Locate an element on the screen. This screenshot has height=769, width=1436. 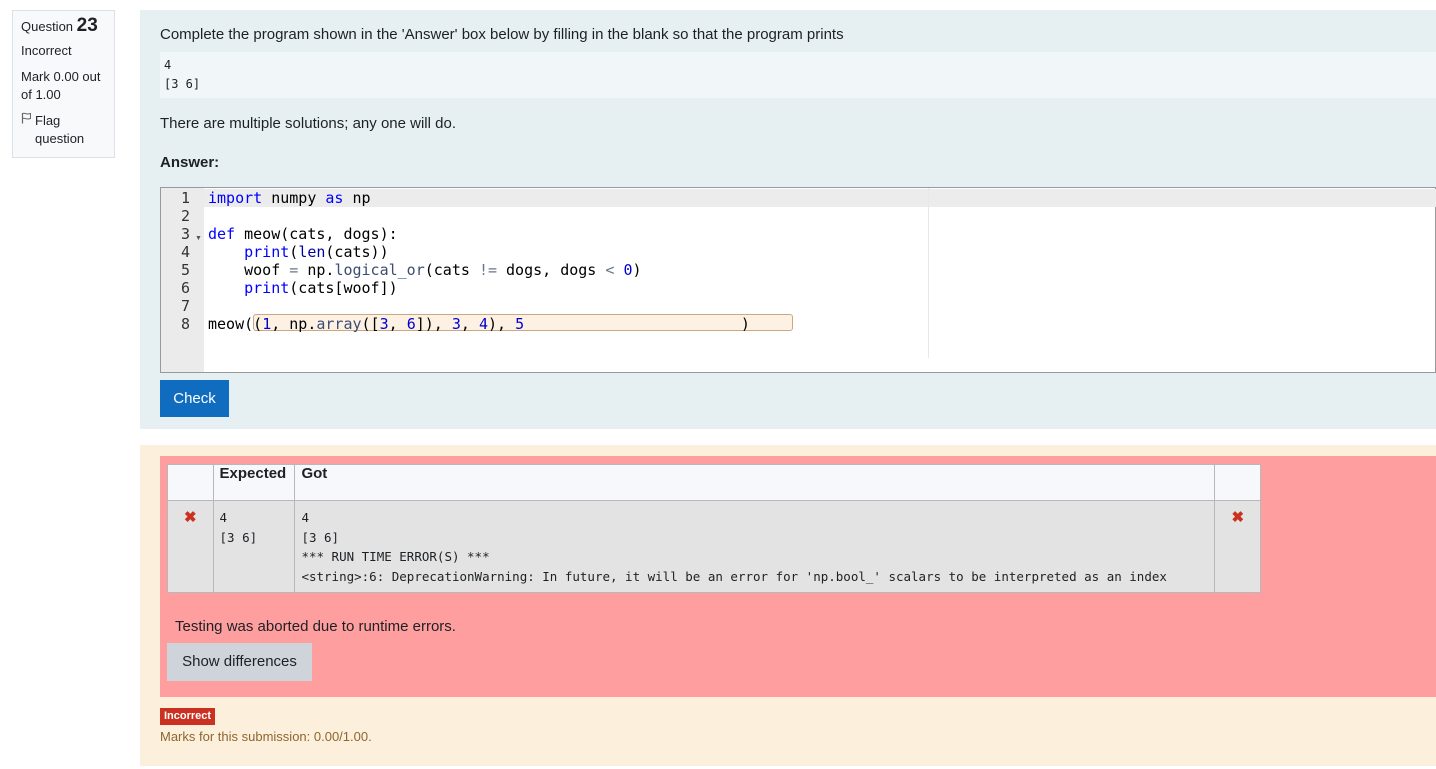
active-line-highlight is located at coordinates (820, 198).